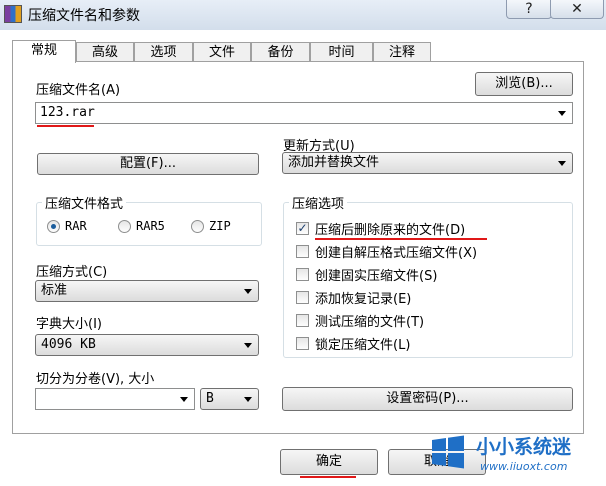 This screenshot has width=606, height=486. Describe the element at coordinates (577, 9) in the screenshot. I see `close-button: ✕` at that location.